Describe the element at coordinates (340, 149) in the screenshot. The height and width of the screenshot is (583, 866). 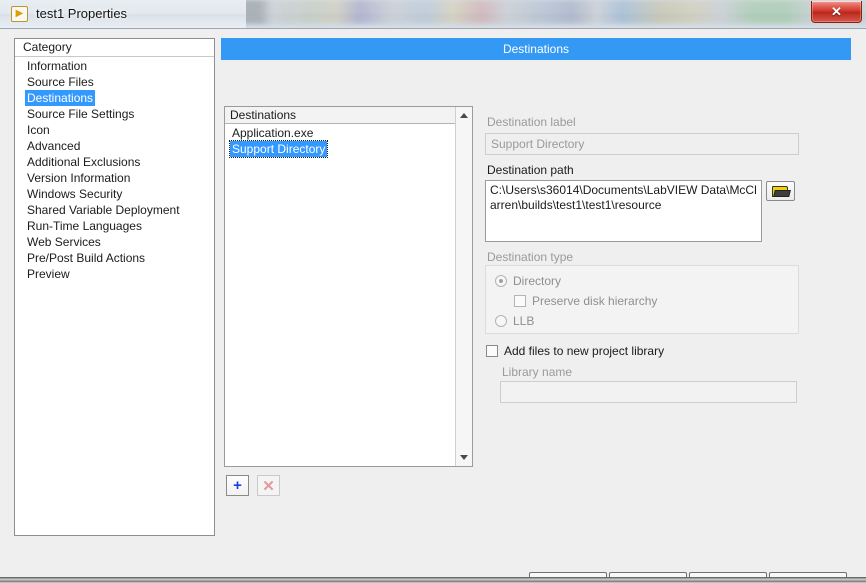
I see `list-item: Support Directory` at that location.